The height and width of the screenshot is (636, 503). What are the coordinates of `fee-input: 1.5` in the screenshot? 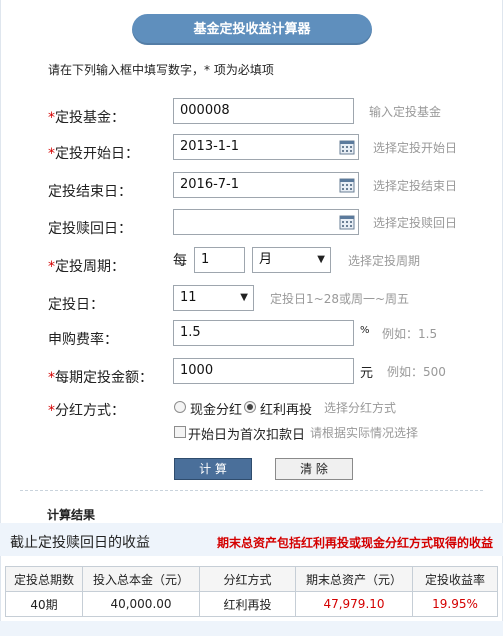 It's located at (263, 333).